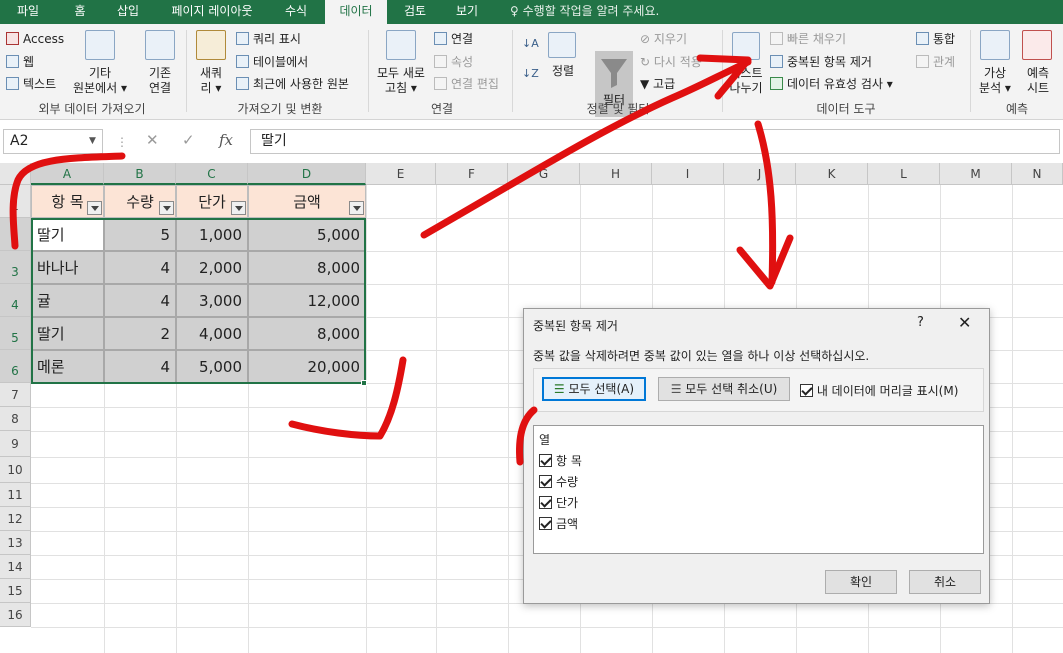  Describe the element at coordinates (272, 62) in the screenshot. I see `from-table-button: 테이블에서` at that location.